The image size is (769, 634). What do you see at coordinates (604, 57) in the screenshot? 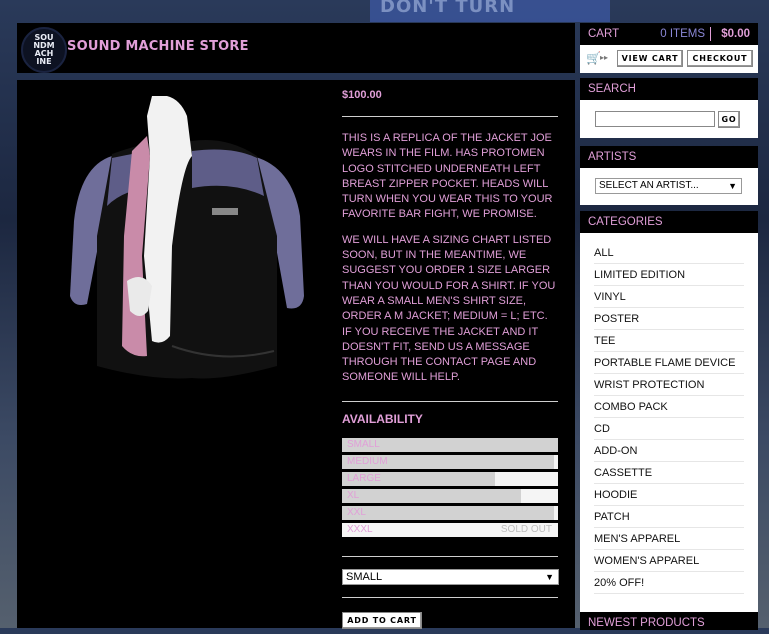
I see `arrows-icon: ▸▸` at bounding box center [604, 57].